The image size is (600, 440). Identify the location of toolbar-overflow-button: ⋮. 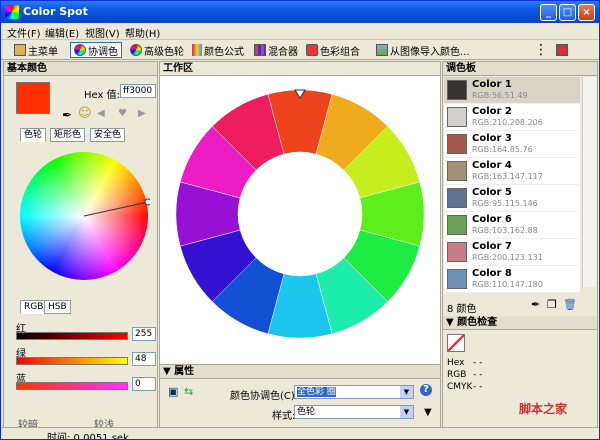
(541, 50).